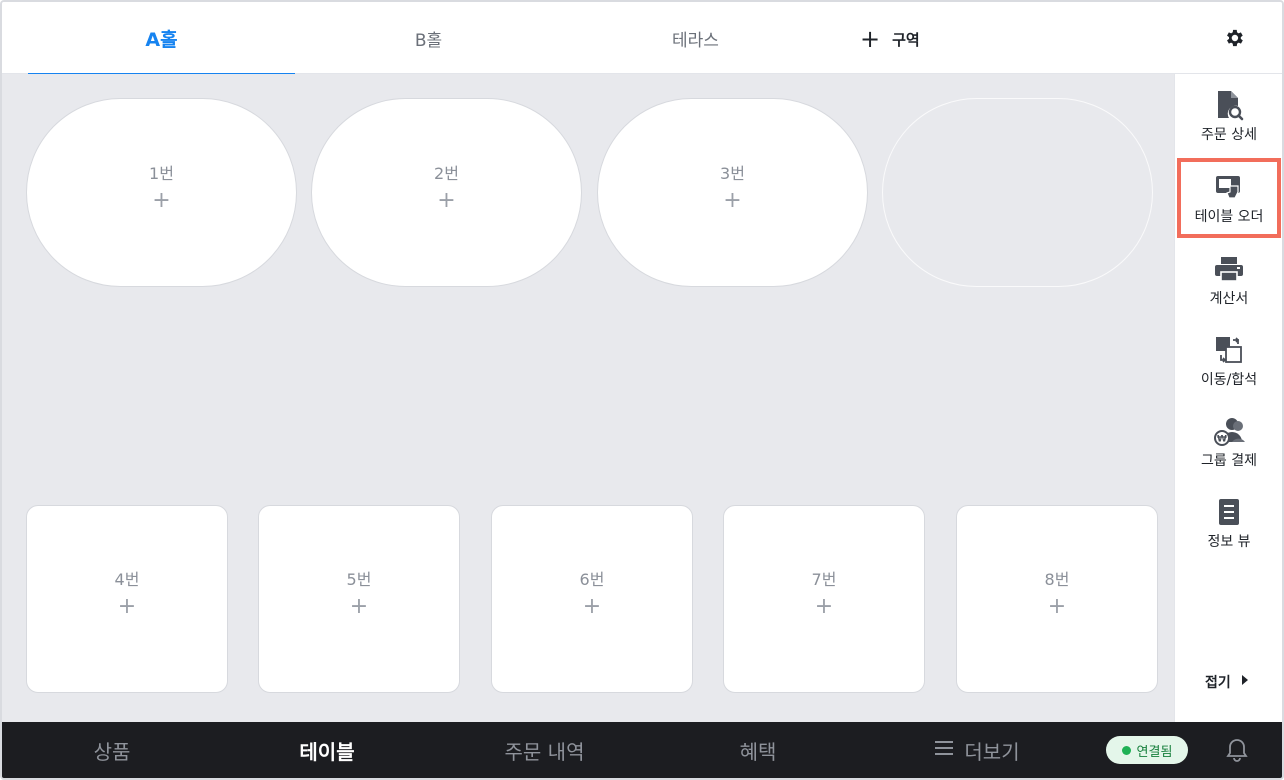 This screenshot has width=1284, height=780. What do you see at coordinates (1229, 269) in the screenshot?
I see `printer-icon` at bounding box center [1229, 269].